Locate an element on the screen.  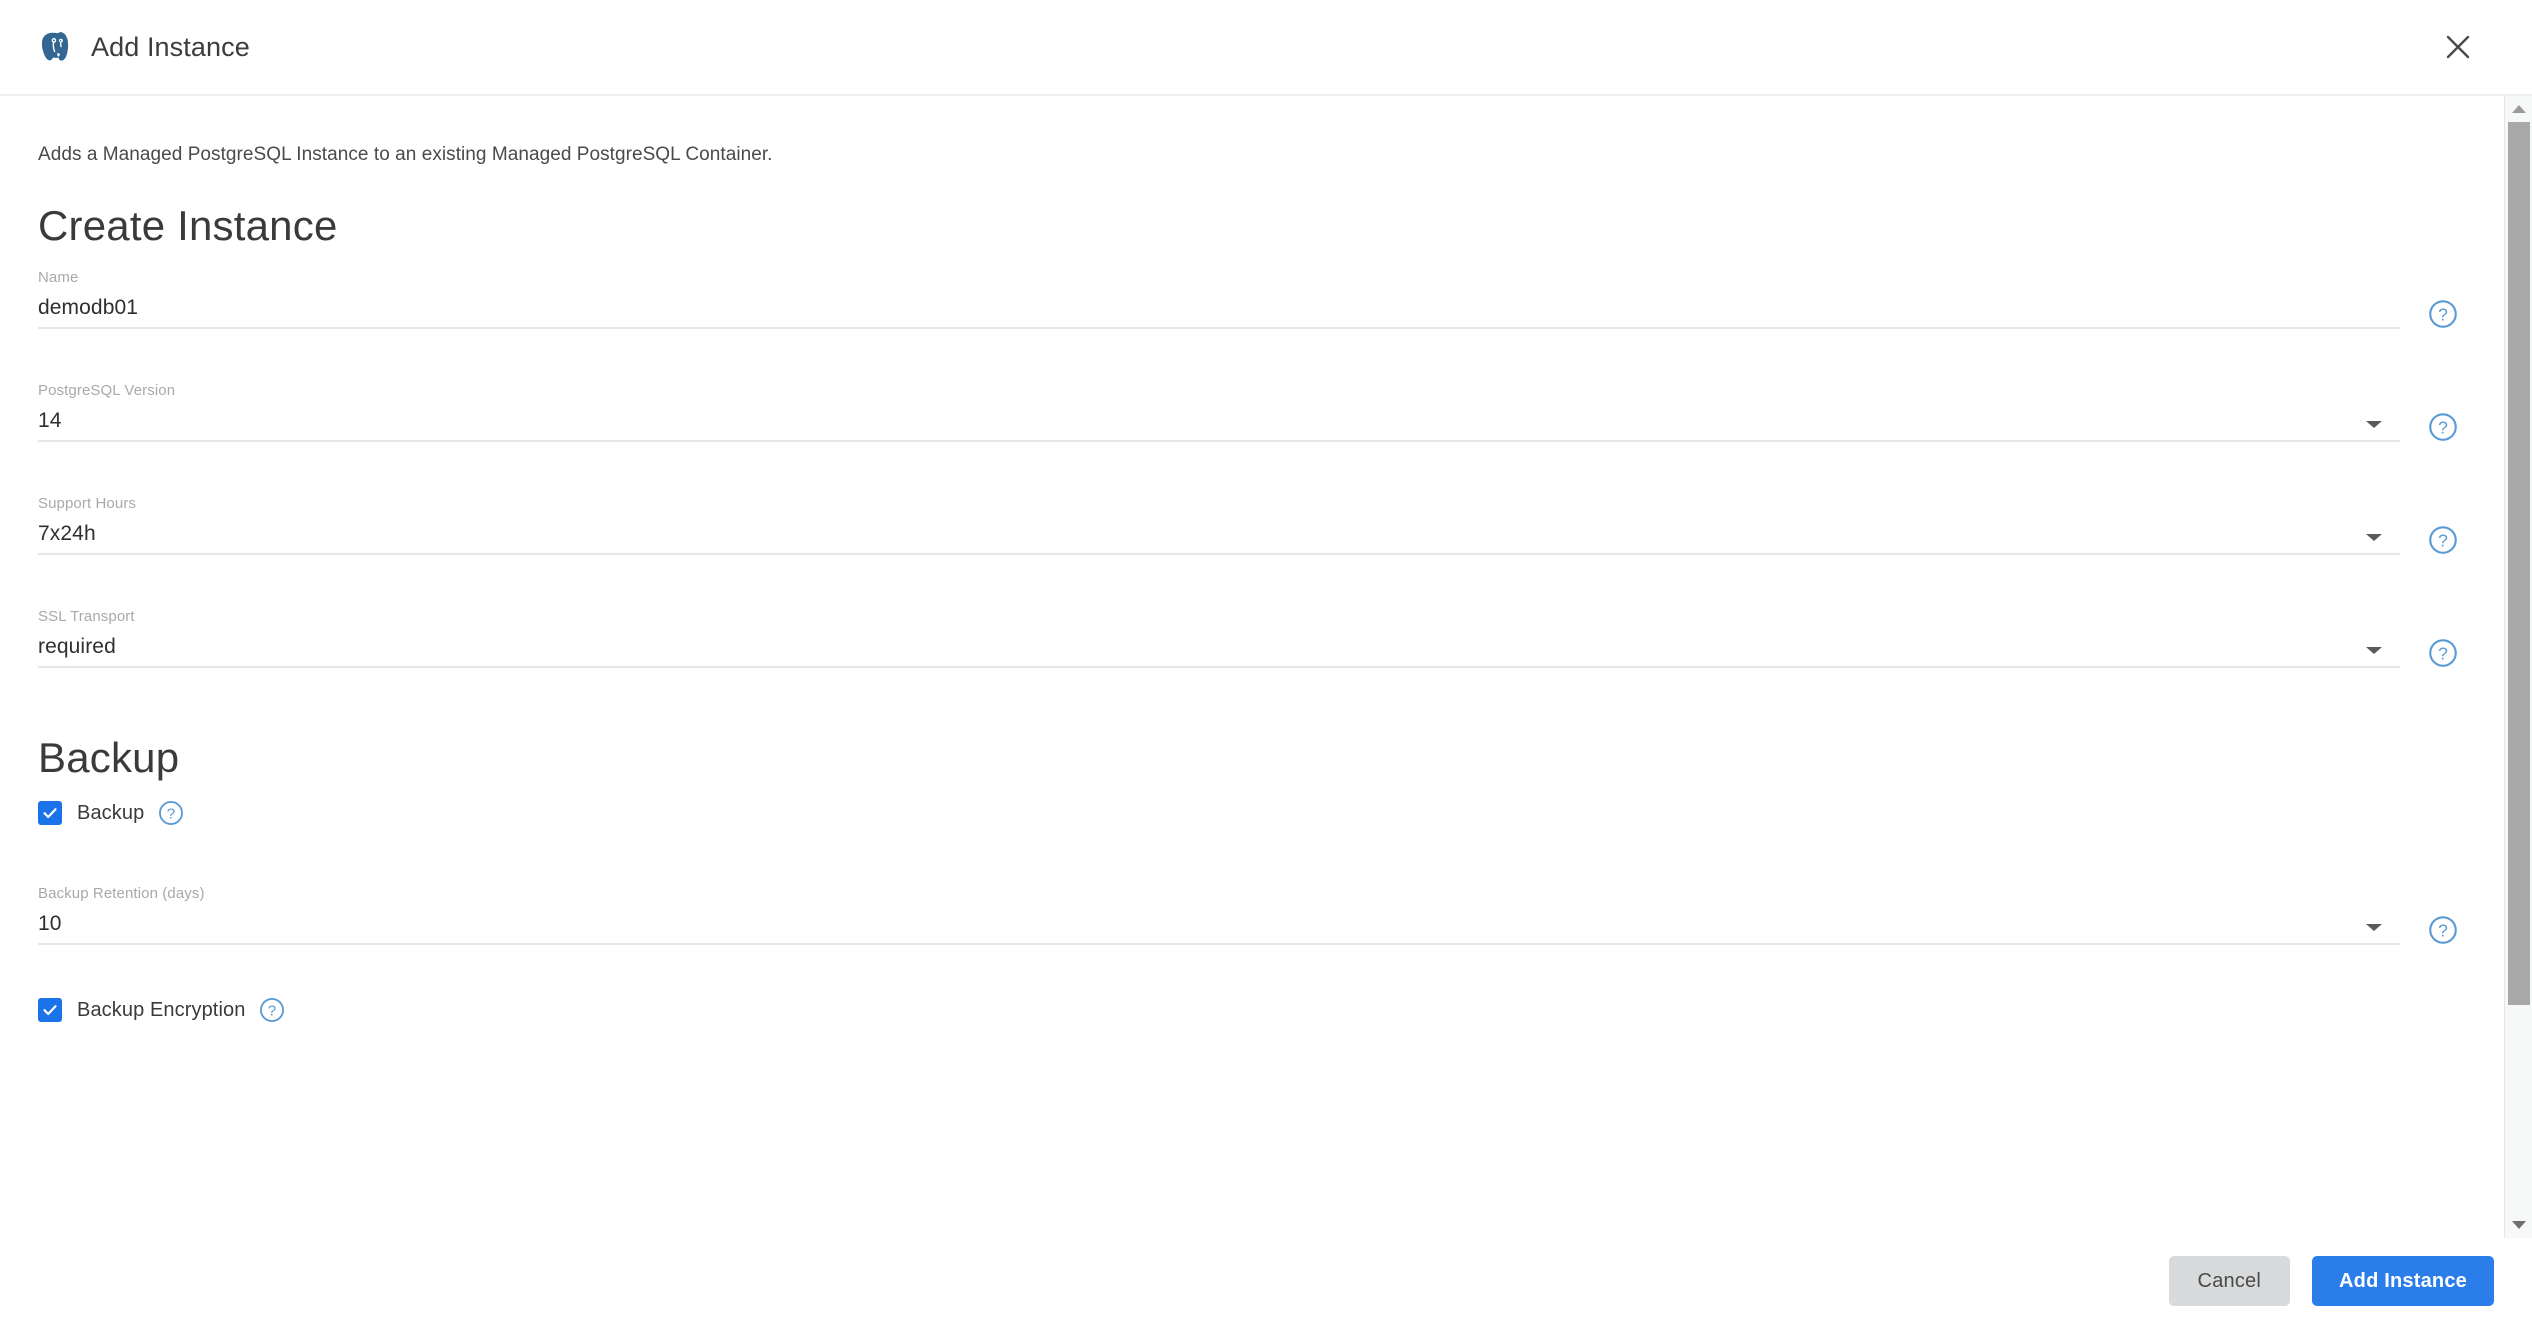
dialog-footer: Cancel Add Instance is located at coordinates (1266, 1281).